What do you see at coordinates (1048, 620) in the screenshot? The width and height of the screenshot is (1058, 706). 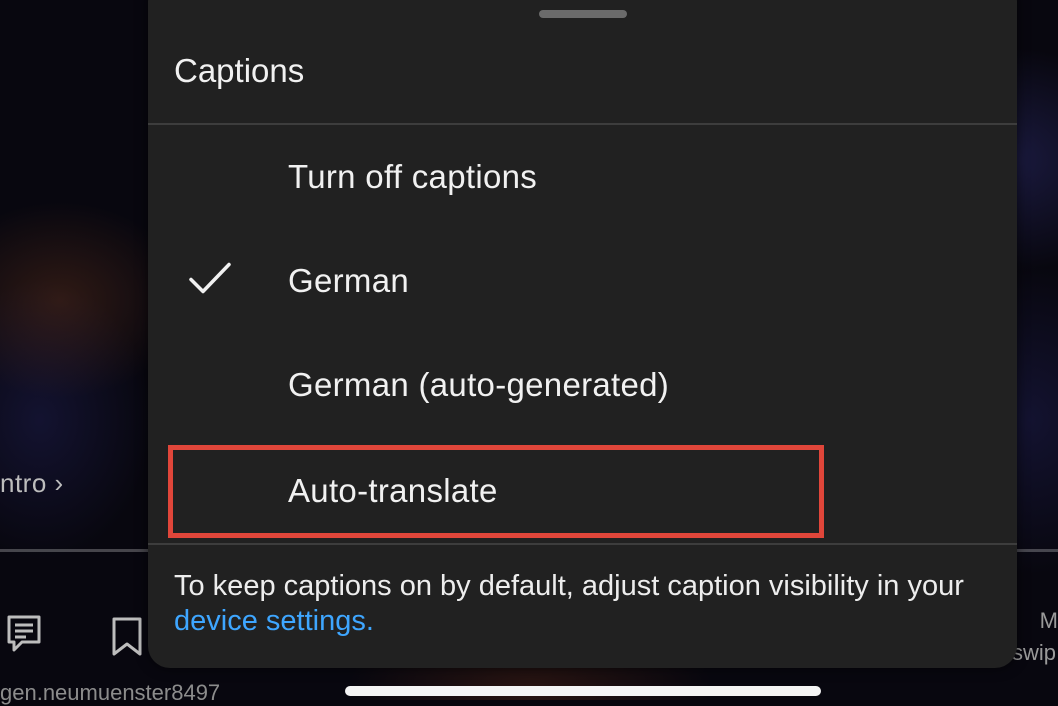 I see `side-letter: M` at bounding box center [1048, 620].